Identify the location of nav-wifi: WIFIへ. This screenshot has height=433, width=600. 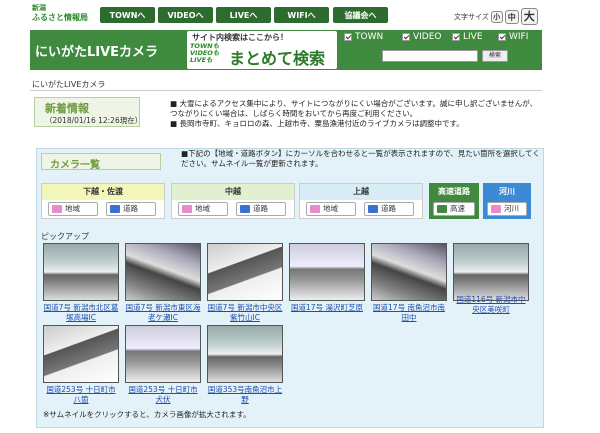
(301, 15).